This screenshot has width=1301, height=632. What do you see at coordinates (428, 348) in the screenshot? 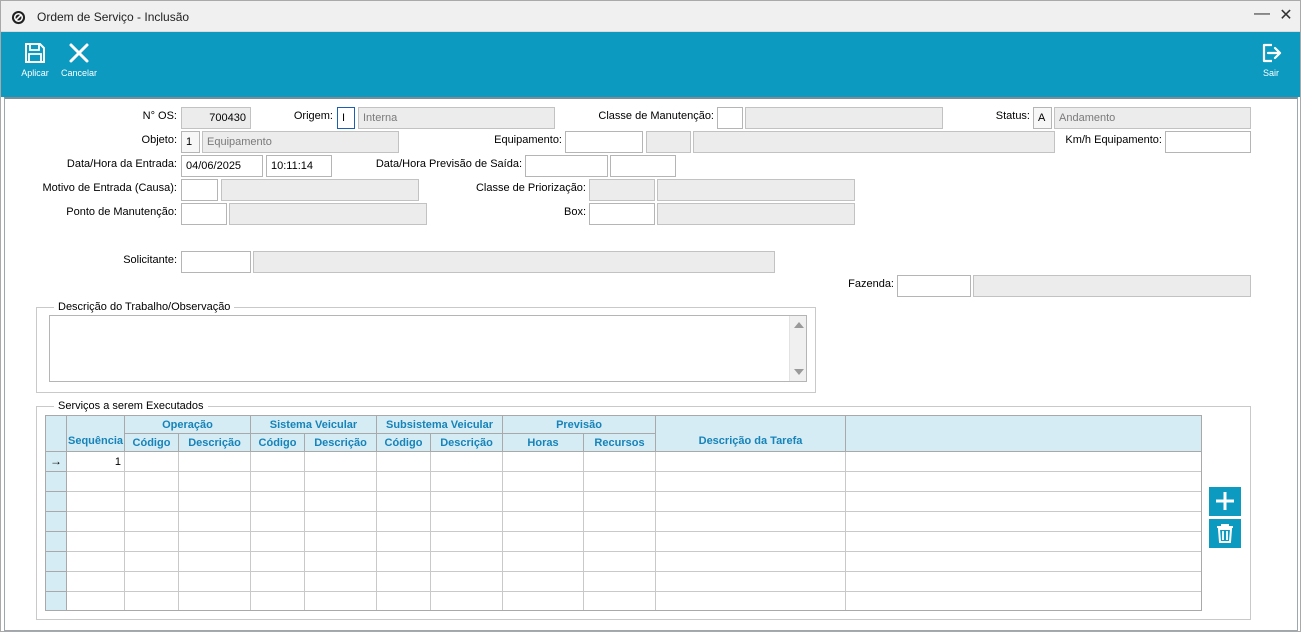
I see `descricao-textarea` at bounding box center [428, 348].